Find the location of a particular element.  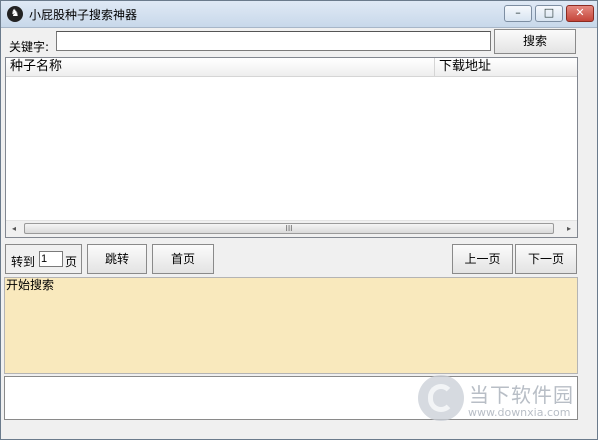

first-page-button: 首页 is located at coordinates (183, 259).